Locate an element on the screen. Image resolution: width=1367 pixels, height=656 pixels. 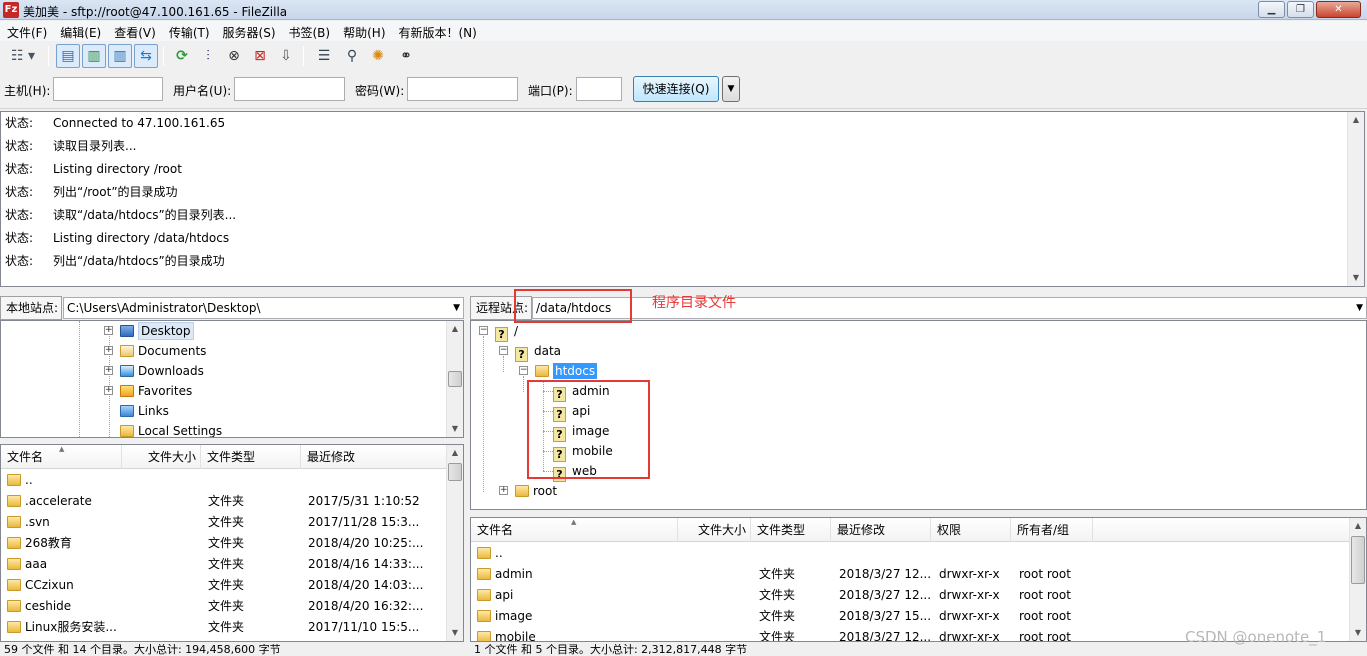
local-tree-scrollbar: ▲ ▼ is located at coordinates (454, 379).